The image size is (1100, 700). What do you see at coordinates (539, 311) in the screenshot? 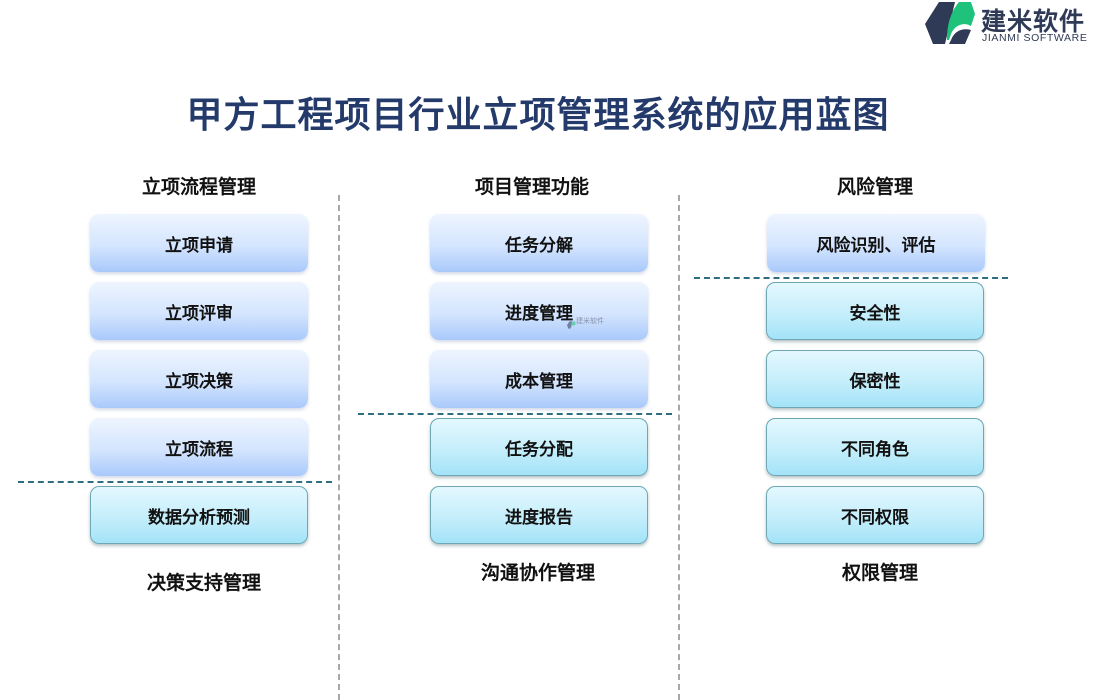
I see `module-box: 进度管理` at bounding box center [539, 311].